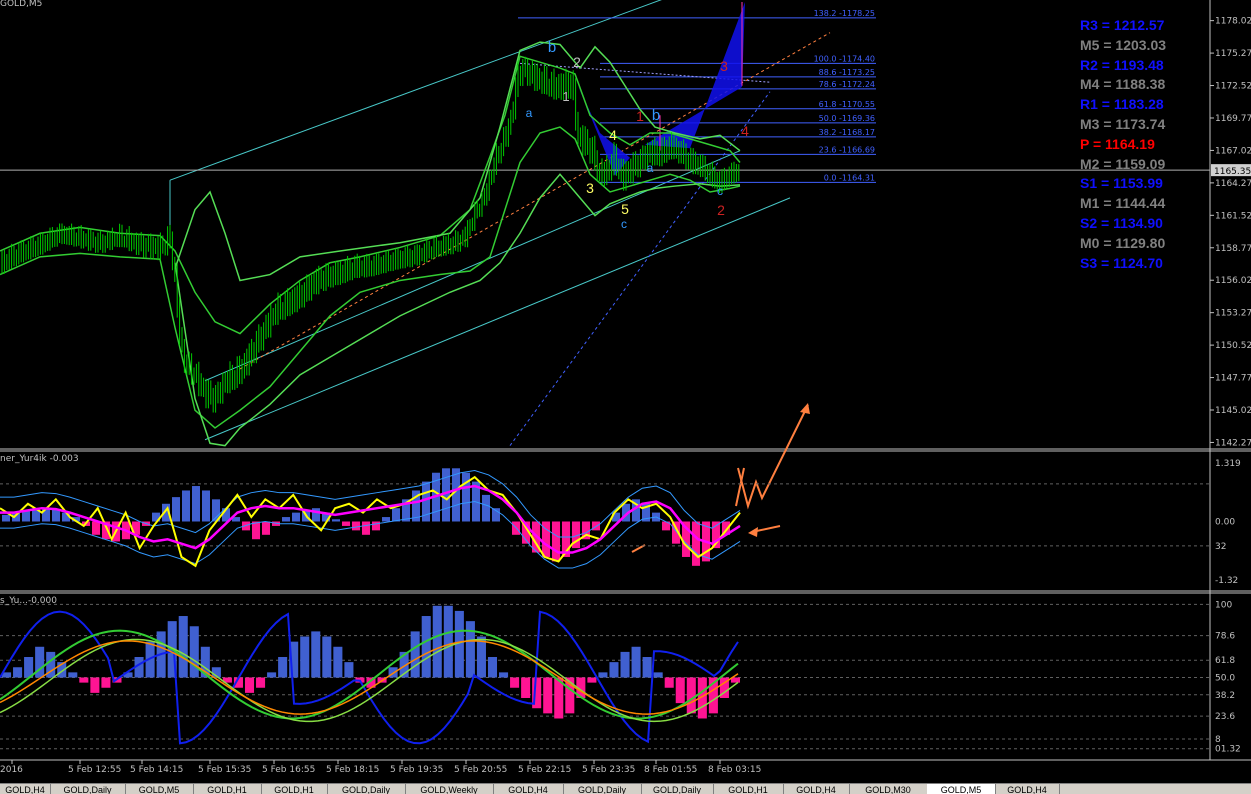 The height and width of the screenshot is (794, 1251). I want to click on fib-level-label: 0.0 -1164.31, so click(849, 177).